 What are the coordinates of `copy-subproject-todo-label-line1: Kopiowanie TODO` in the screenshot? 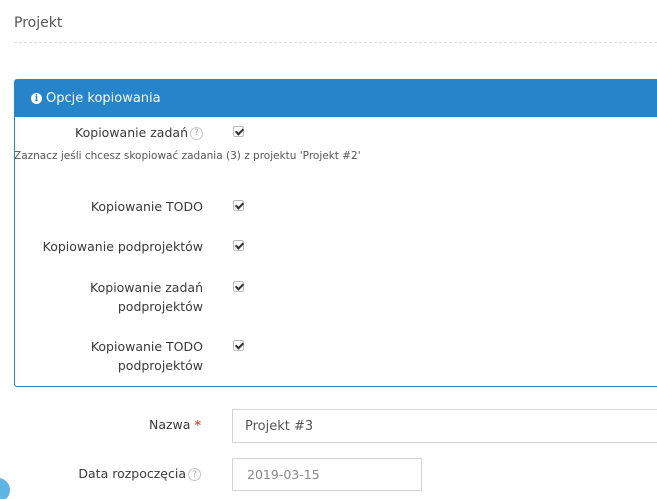 It's located at (146, 346).